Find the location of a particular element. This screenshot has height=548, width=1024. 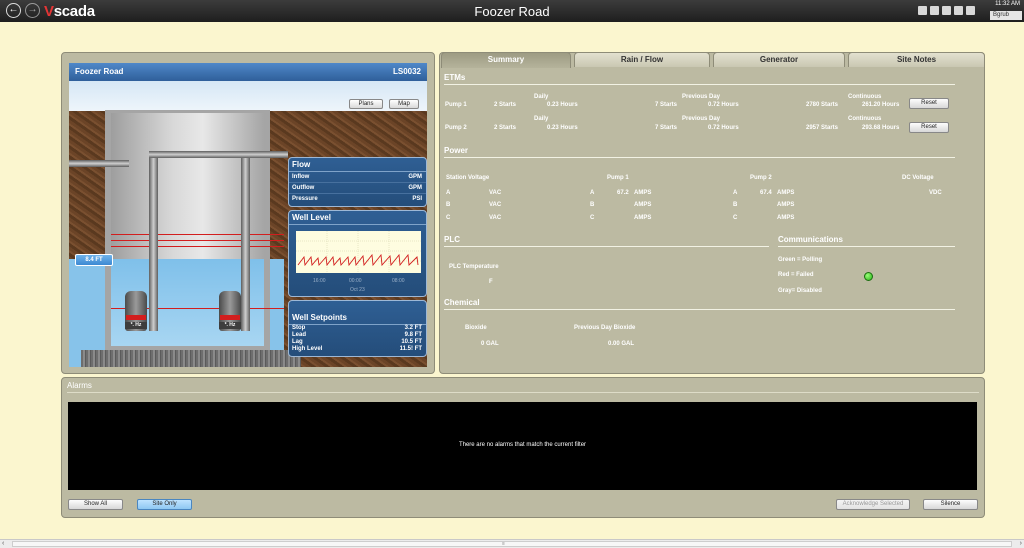

app-logo: Vscada is located at coordinates (69, 11).